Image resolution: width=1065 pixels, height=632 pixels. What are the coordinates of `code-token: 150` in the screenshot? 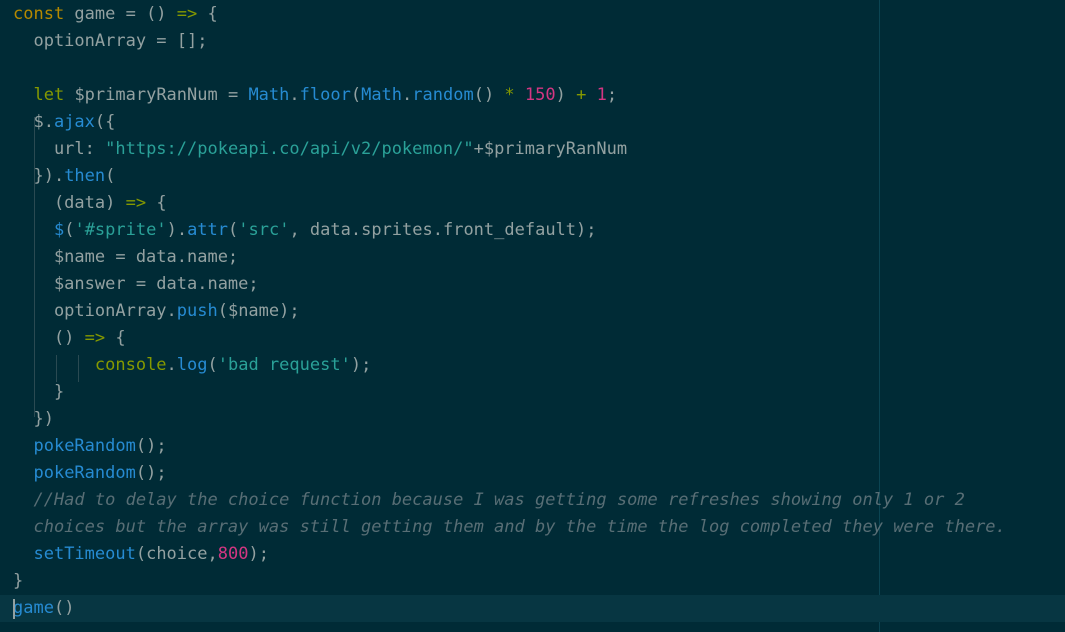 It's located at (540, 95).